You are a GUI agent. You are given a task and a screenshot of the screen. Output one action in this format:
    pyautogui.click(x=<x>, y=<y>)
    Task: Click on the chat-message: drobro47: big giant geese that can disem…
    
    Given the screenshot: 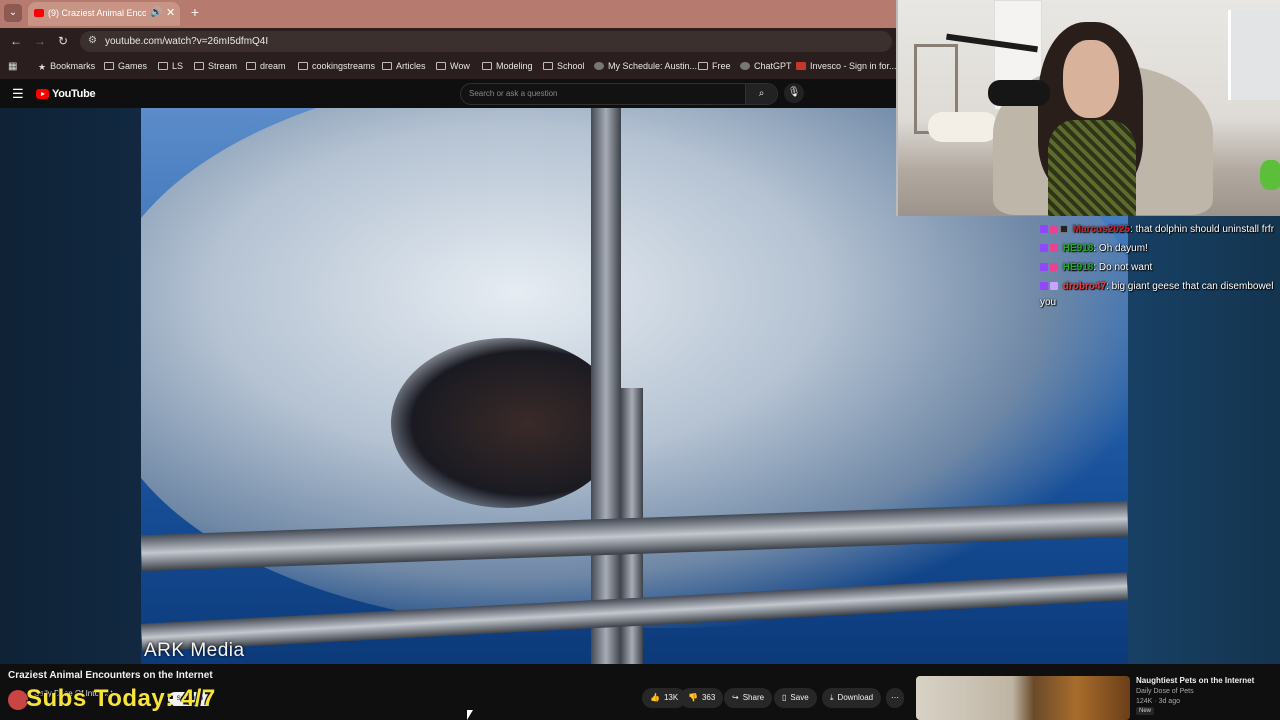 What is the action you would take?
    pyautogui.click(x=1158, y=295)
    